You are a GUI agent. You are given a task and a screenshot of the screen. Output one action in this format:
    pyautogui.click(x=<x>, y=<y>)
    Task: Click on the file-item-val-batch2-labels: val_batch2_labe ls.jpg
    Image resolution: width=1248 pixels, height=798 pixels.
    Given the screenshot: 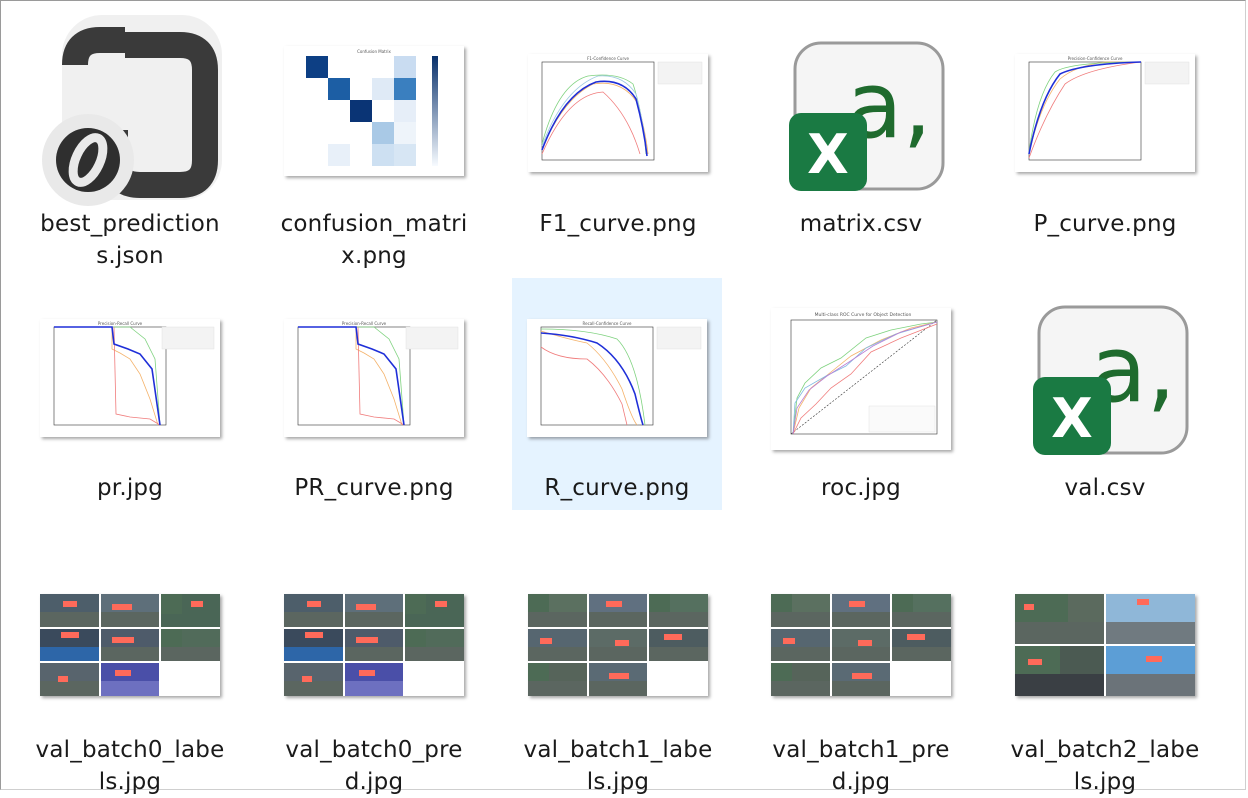 What is the action you would take?
    pyautogui.click(x=1105, y=667)
    